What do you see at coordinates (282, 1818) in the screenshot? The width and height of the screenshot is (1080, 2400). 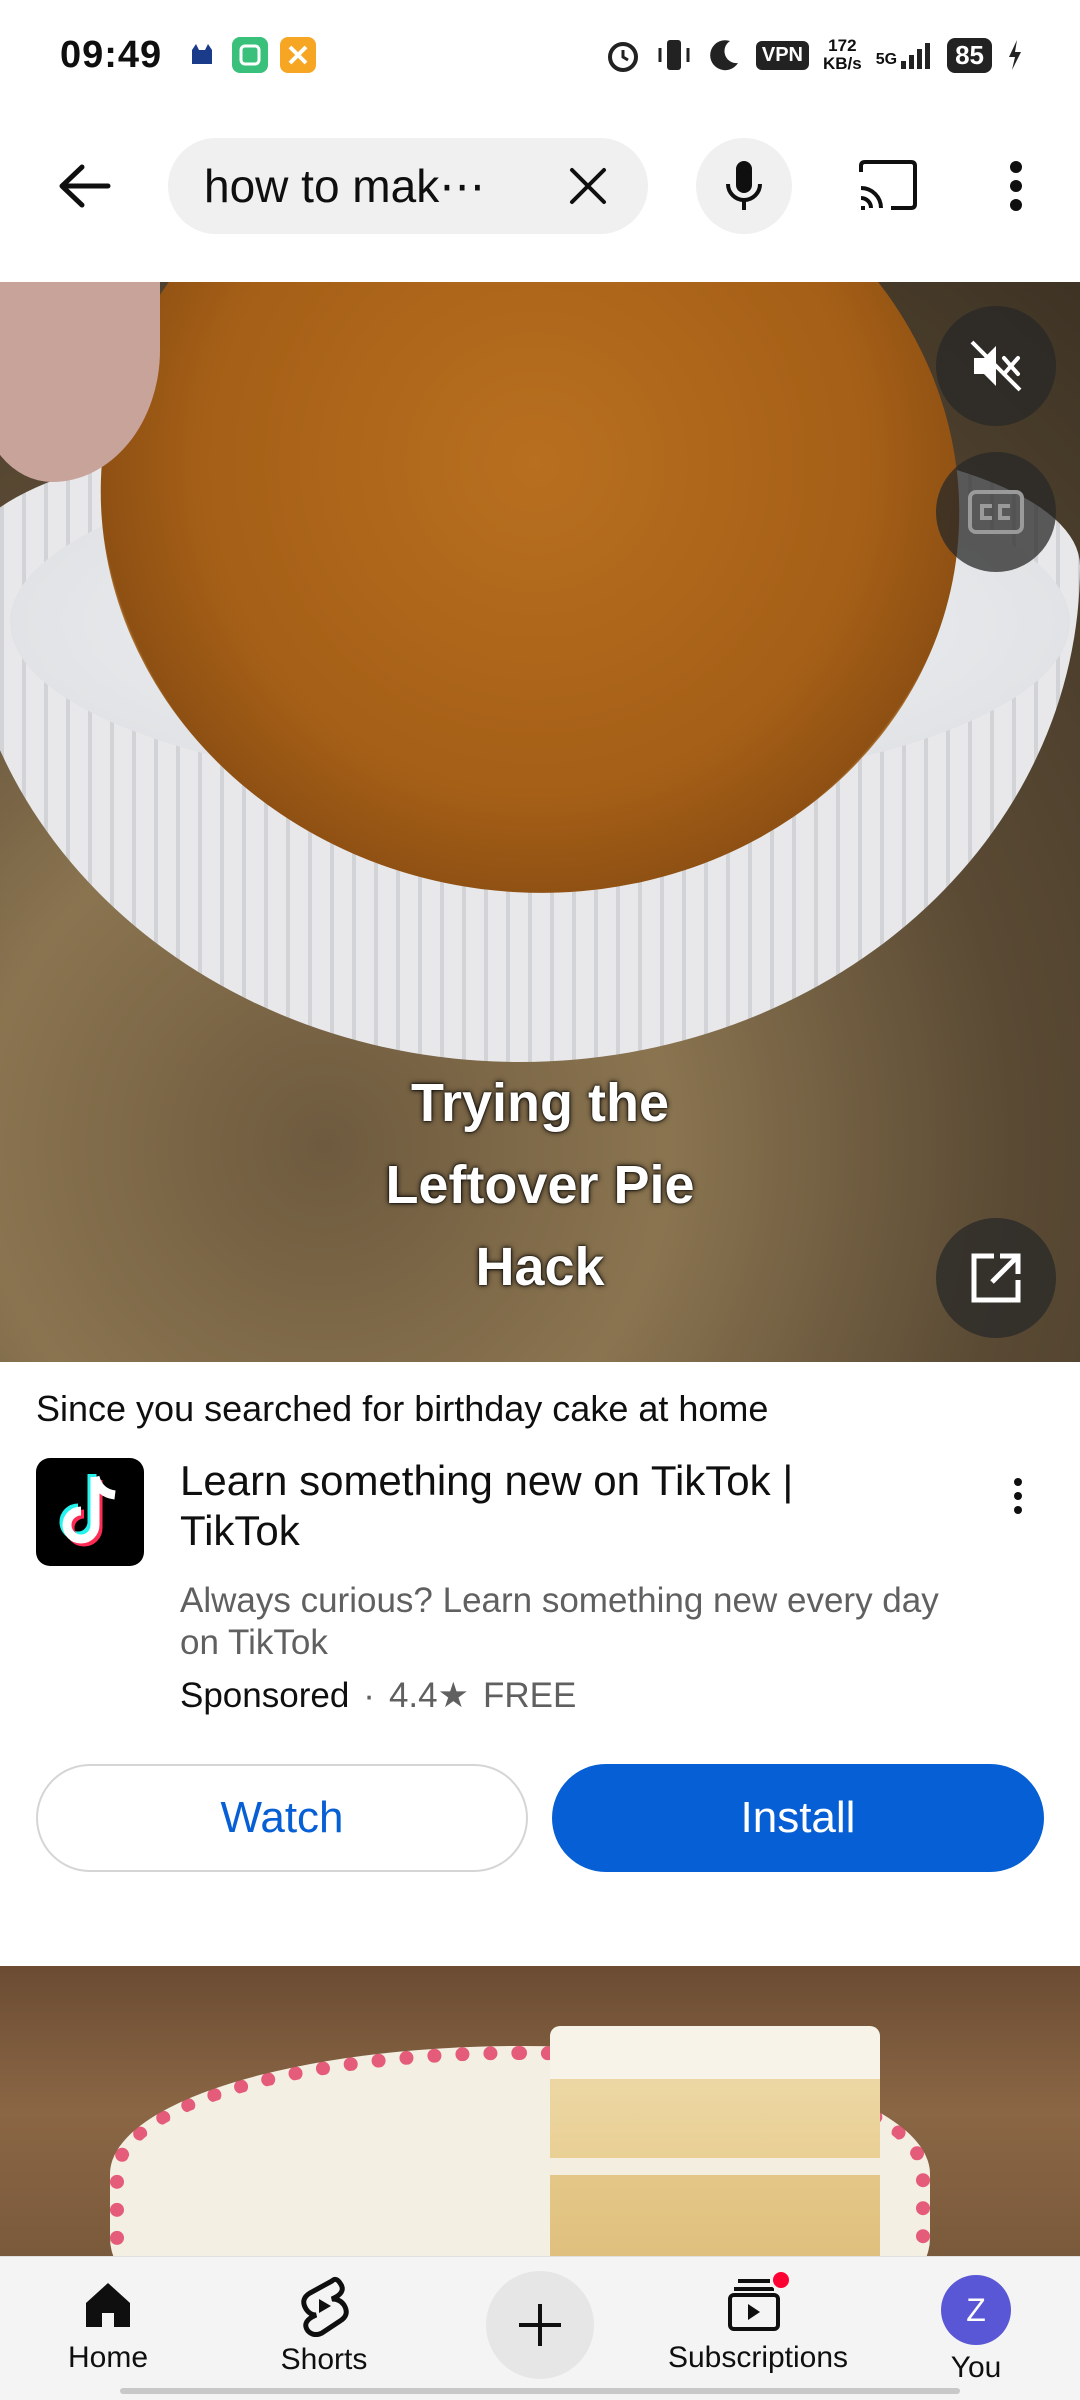 I see `watch-button: Watch` at bounding box center [282, 1818].